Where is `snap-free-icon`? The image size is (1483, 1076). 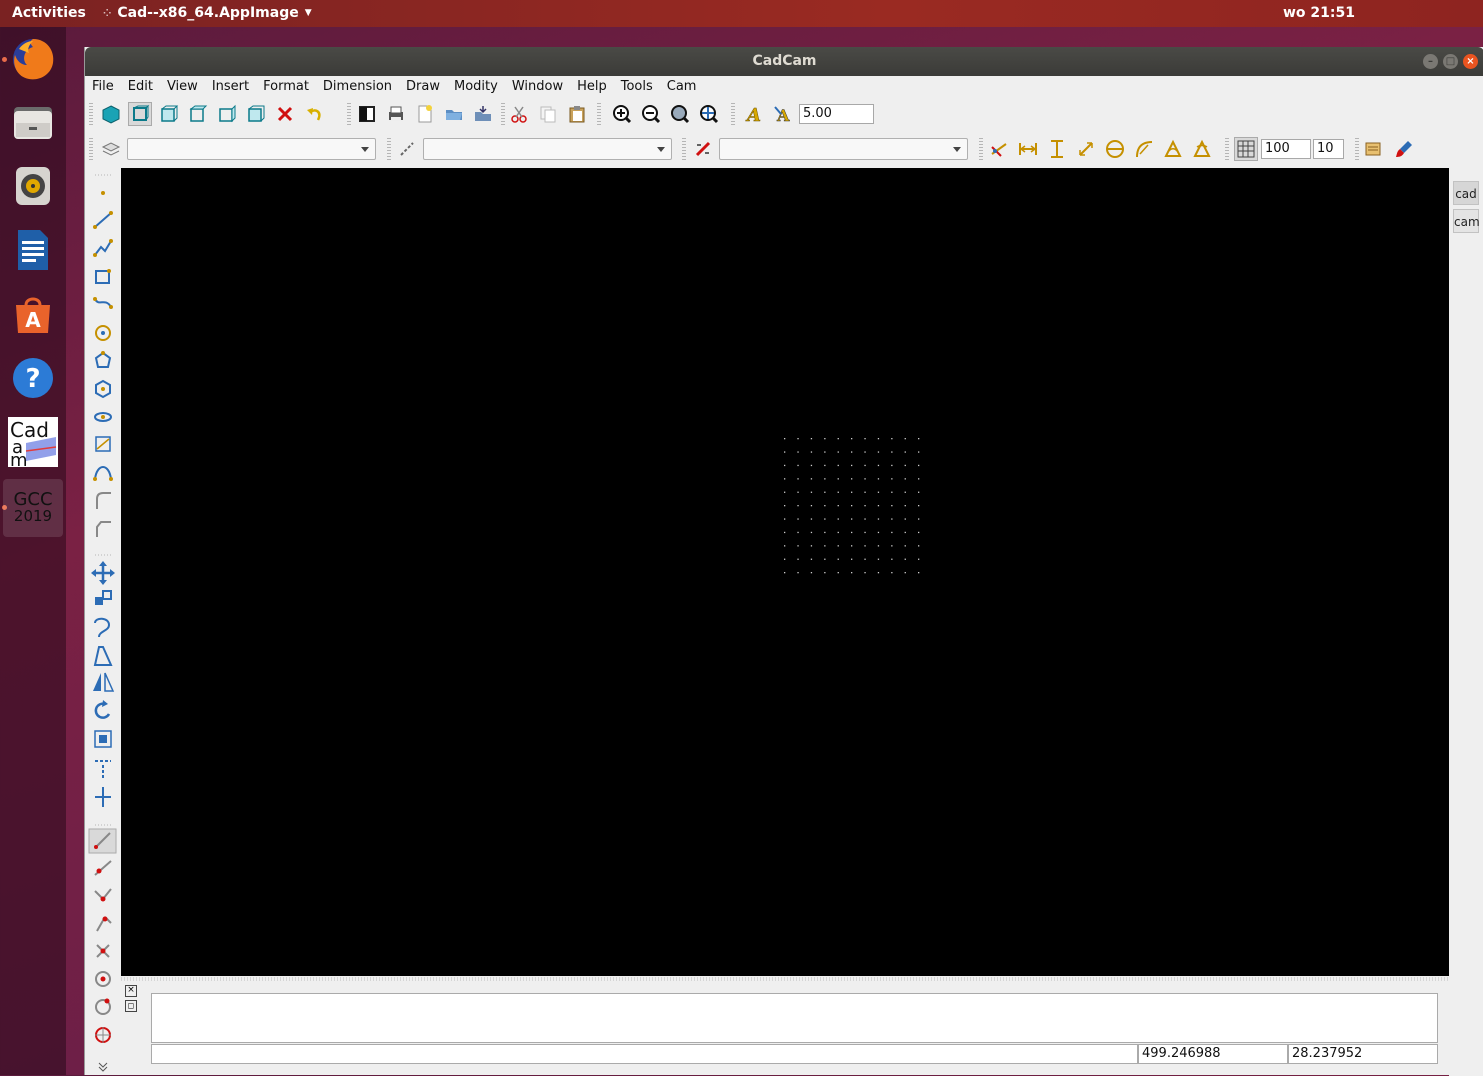 snap-free-icon is located at coordinates (102, 841).